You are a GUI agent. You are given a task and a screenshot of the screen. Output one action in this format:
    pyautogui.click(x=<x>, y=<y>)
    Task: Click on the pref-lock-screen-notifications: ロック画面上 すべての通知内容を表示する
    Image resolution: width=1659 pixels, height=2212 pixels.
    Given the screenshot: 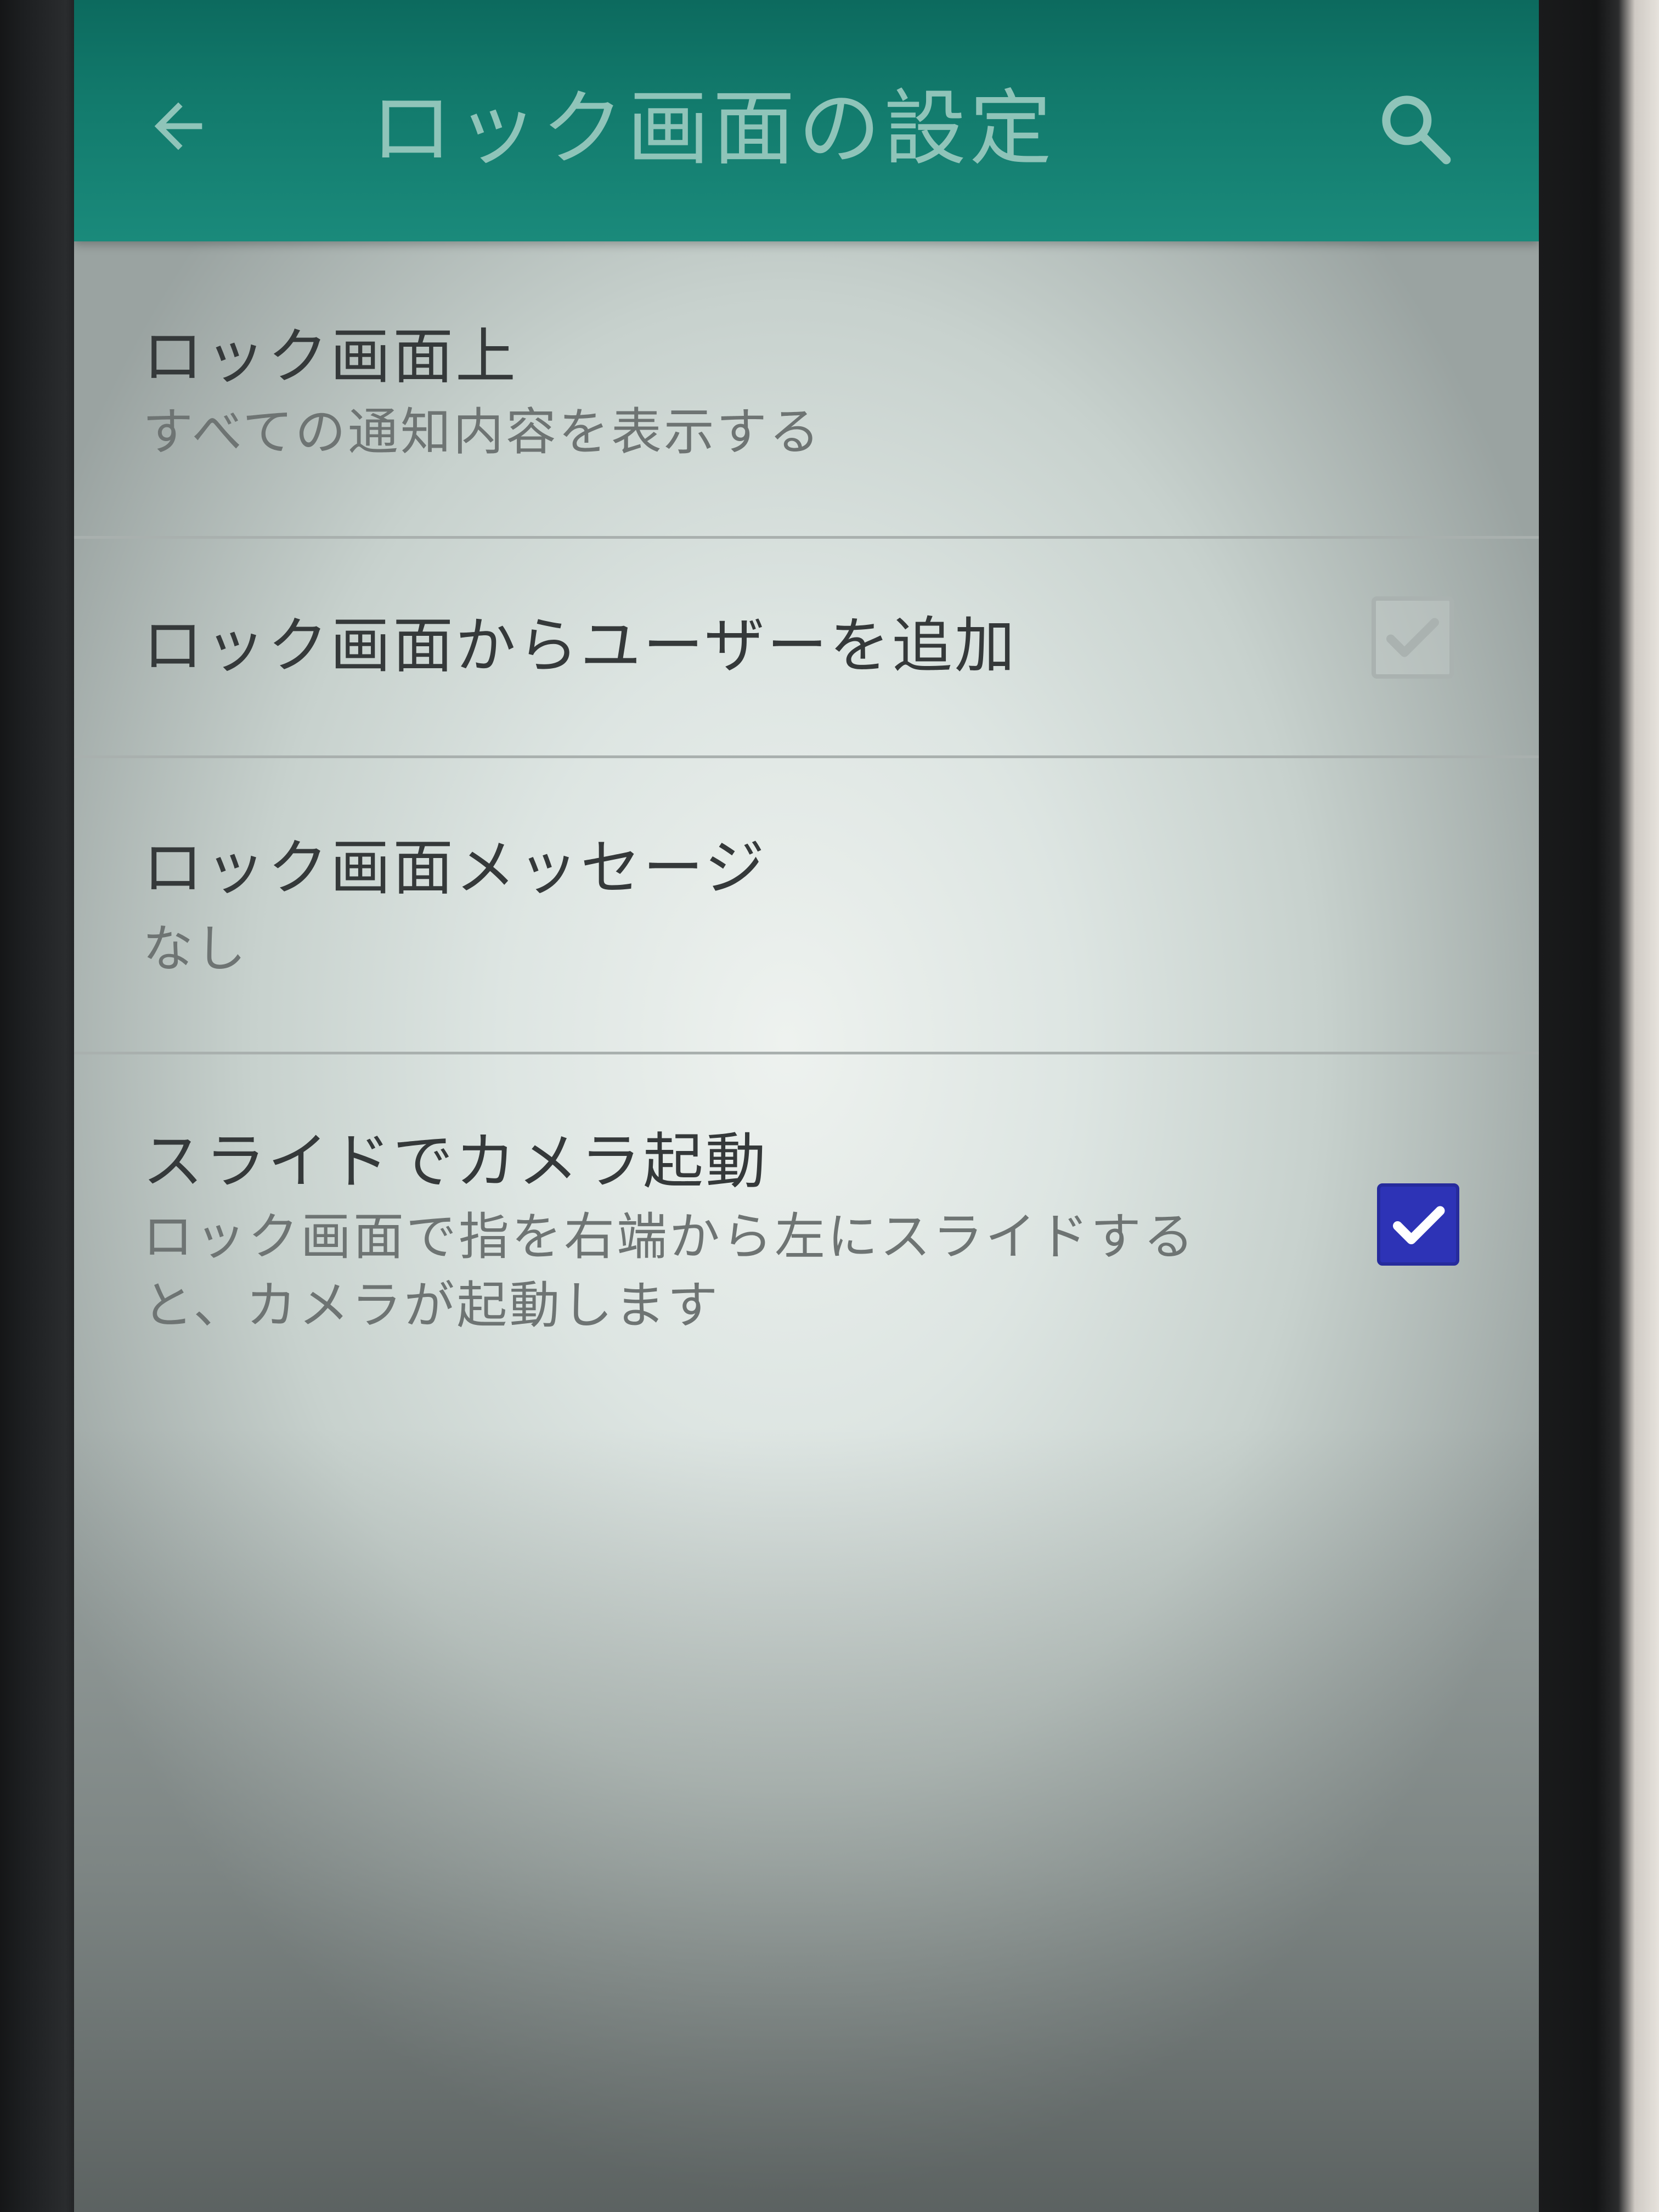 What is the action you would take?
    pyautogui.click(x=806, y=389)
    